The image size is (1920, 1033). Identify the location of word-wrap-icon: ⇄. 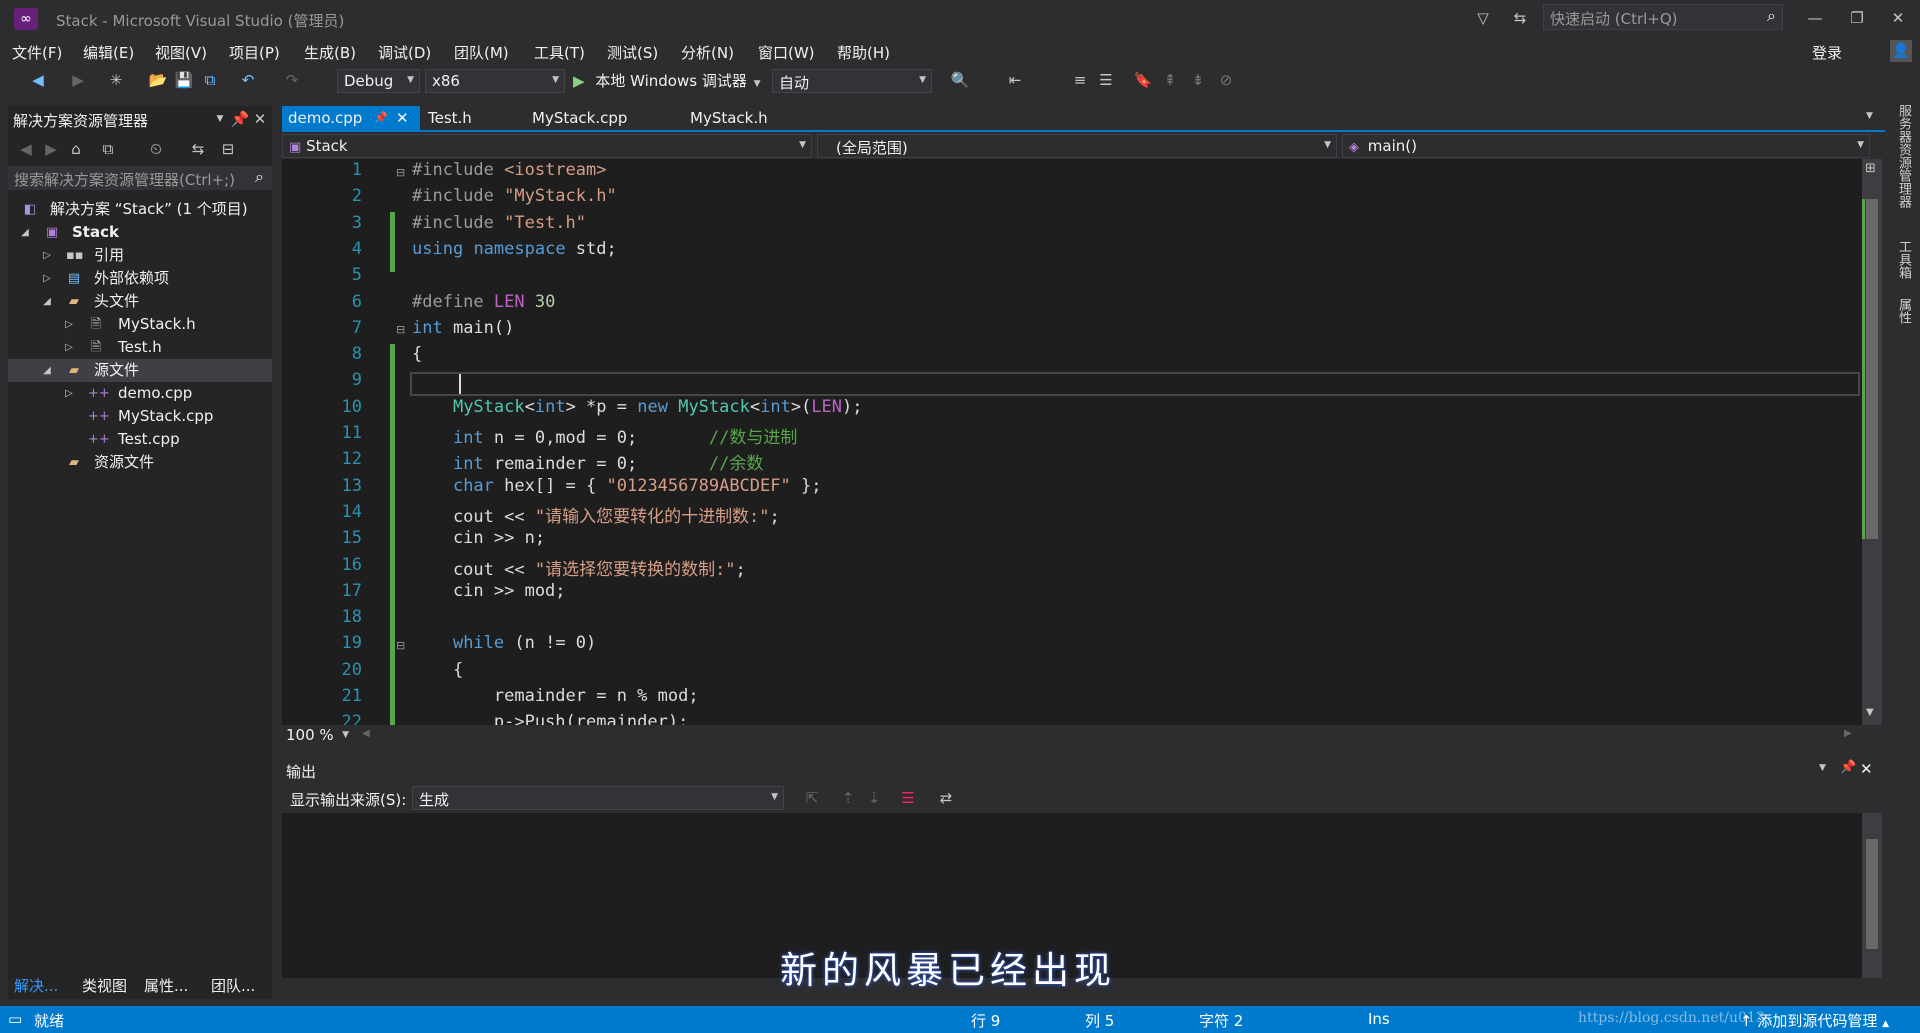
(946, 798).